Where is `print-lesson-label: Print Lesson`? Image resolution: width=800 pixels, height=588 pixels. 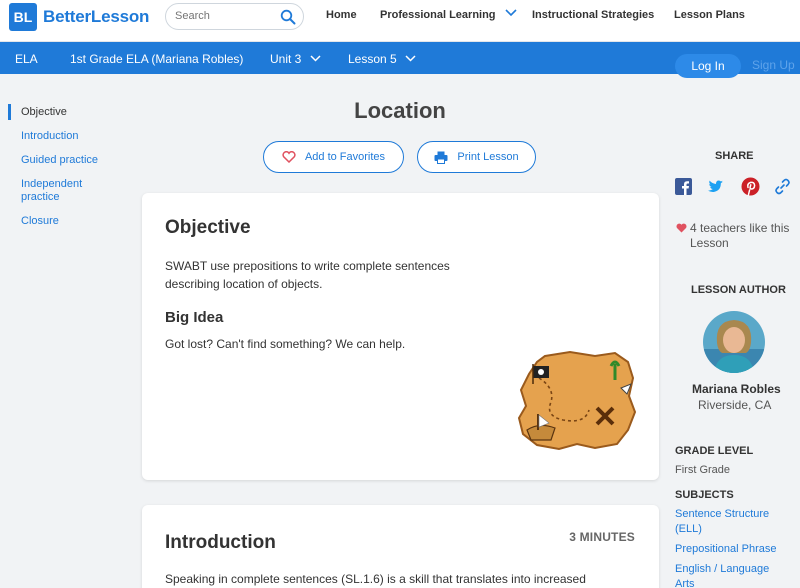
print-lesson-label: Print Lesson is located at coordinates (488, 157).